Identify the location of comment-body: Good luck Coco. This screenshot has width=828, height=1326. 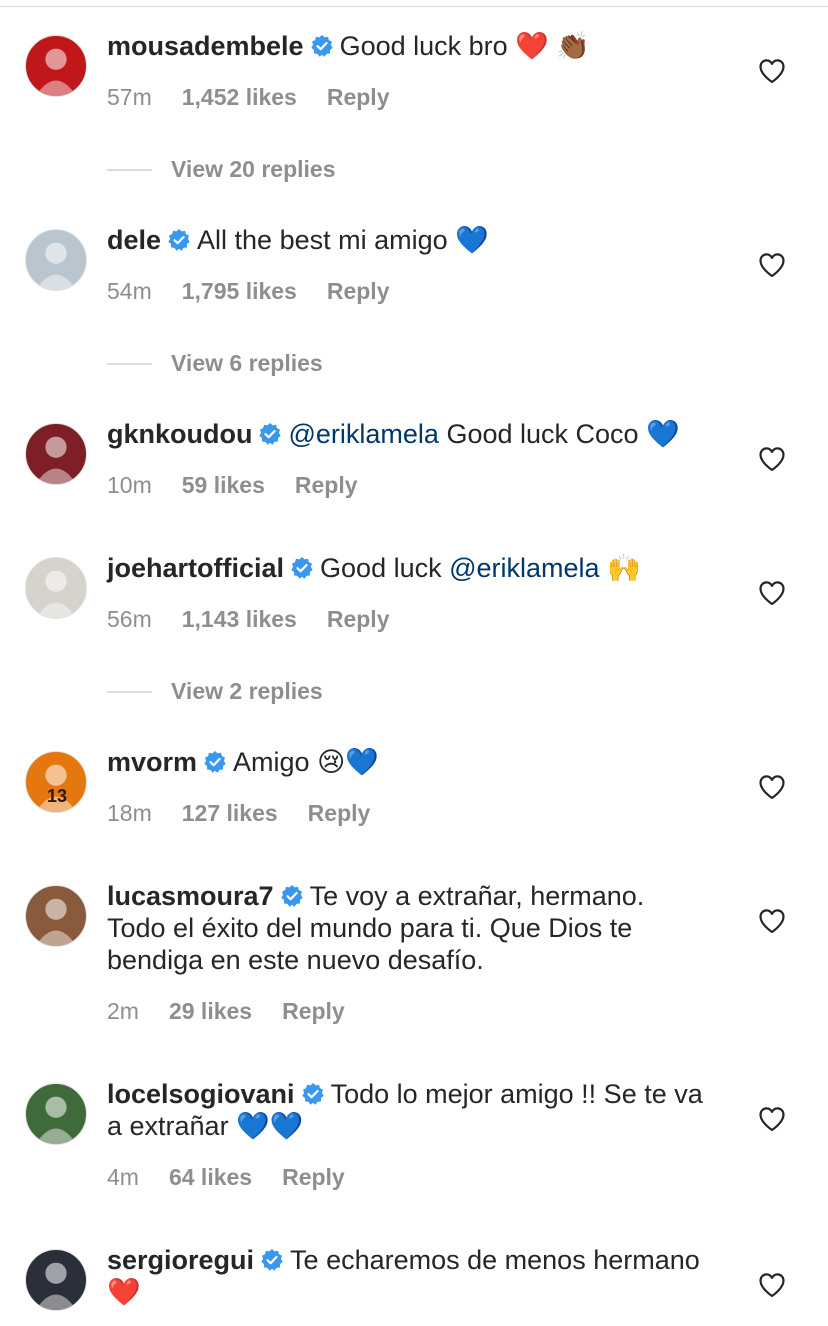
(542, 434).